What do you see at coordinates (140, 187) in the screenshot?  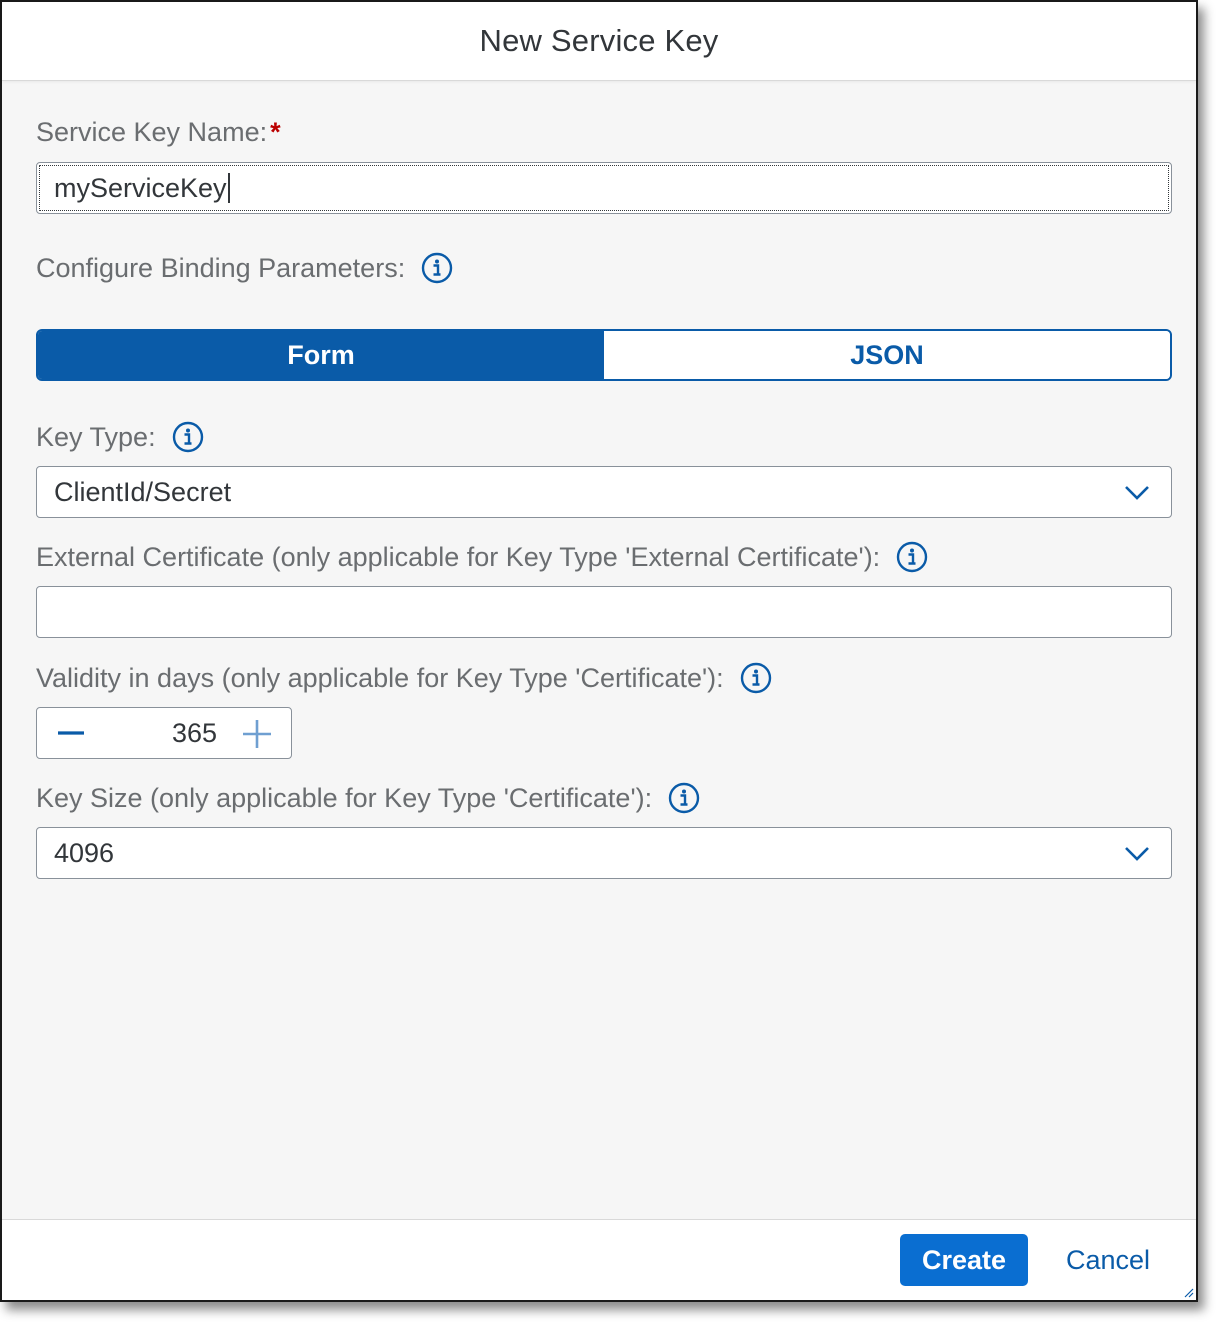 I see `service-key-name-value: myServiceKey` at bounding box center [140, 187].